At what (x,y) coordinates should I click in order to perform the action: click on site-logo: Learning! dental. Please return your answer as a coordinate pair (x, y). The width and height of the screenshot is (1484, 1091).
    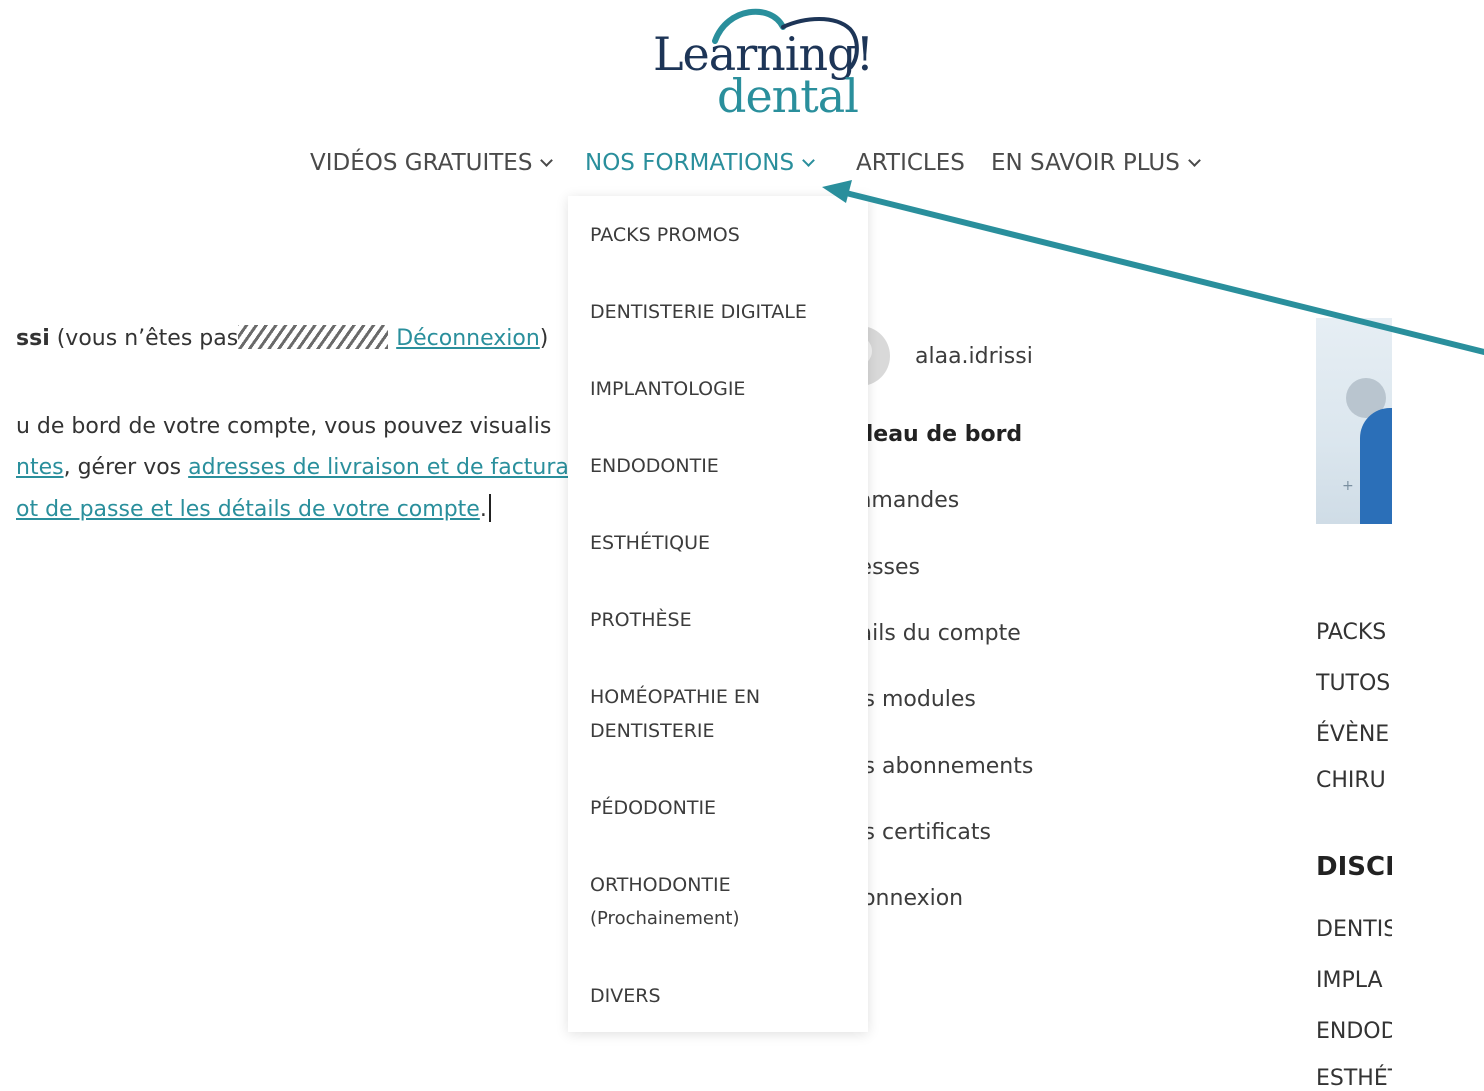
    Looking at the image, I should click on (759, 64).